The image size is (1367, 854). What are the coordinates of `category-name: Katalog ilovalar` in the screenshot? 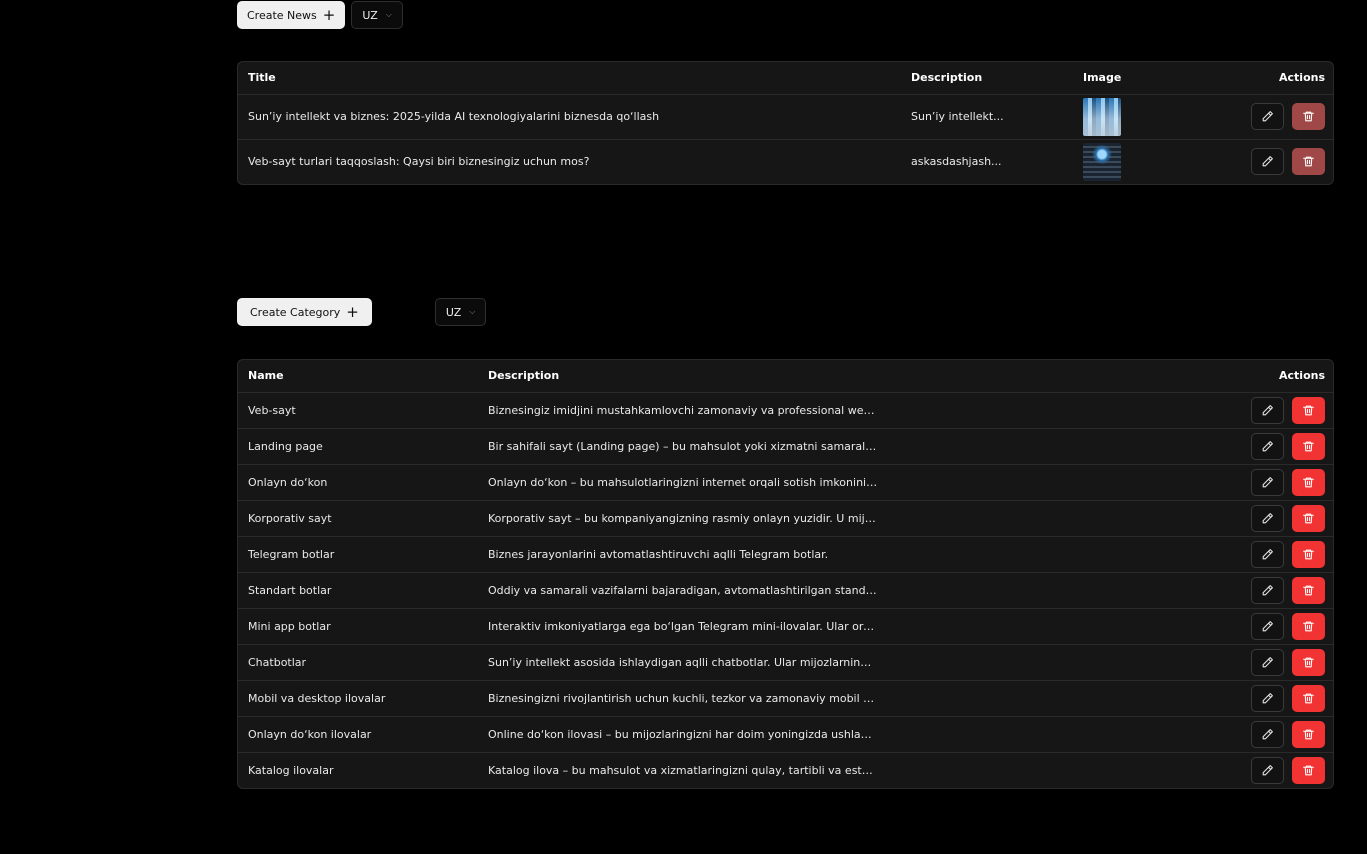 It's located at (291, 770).